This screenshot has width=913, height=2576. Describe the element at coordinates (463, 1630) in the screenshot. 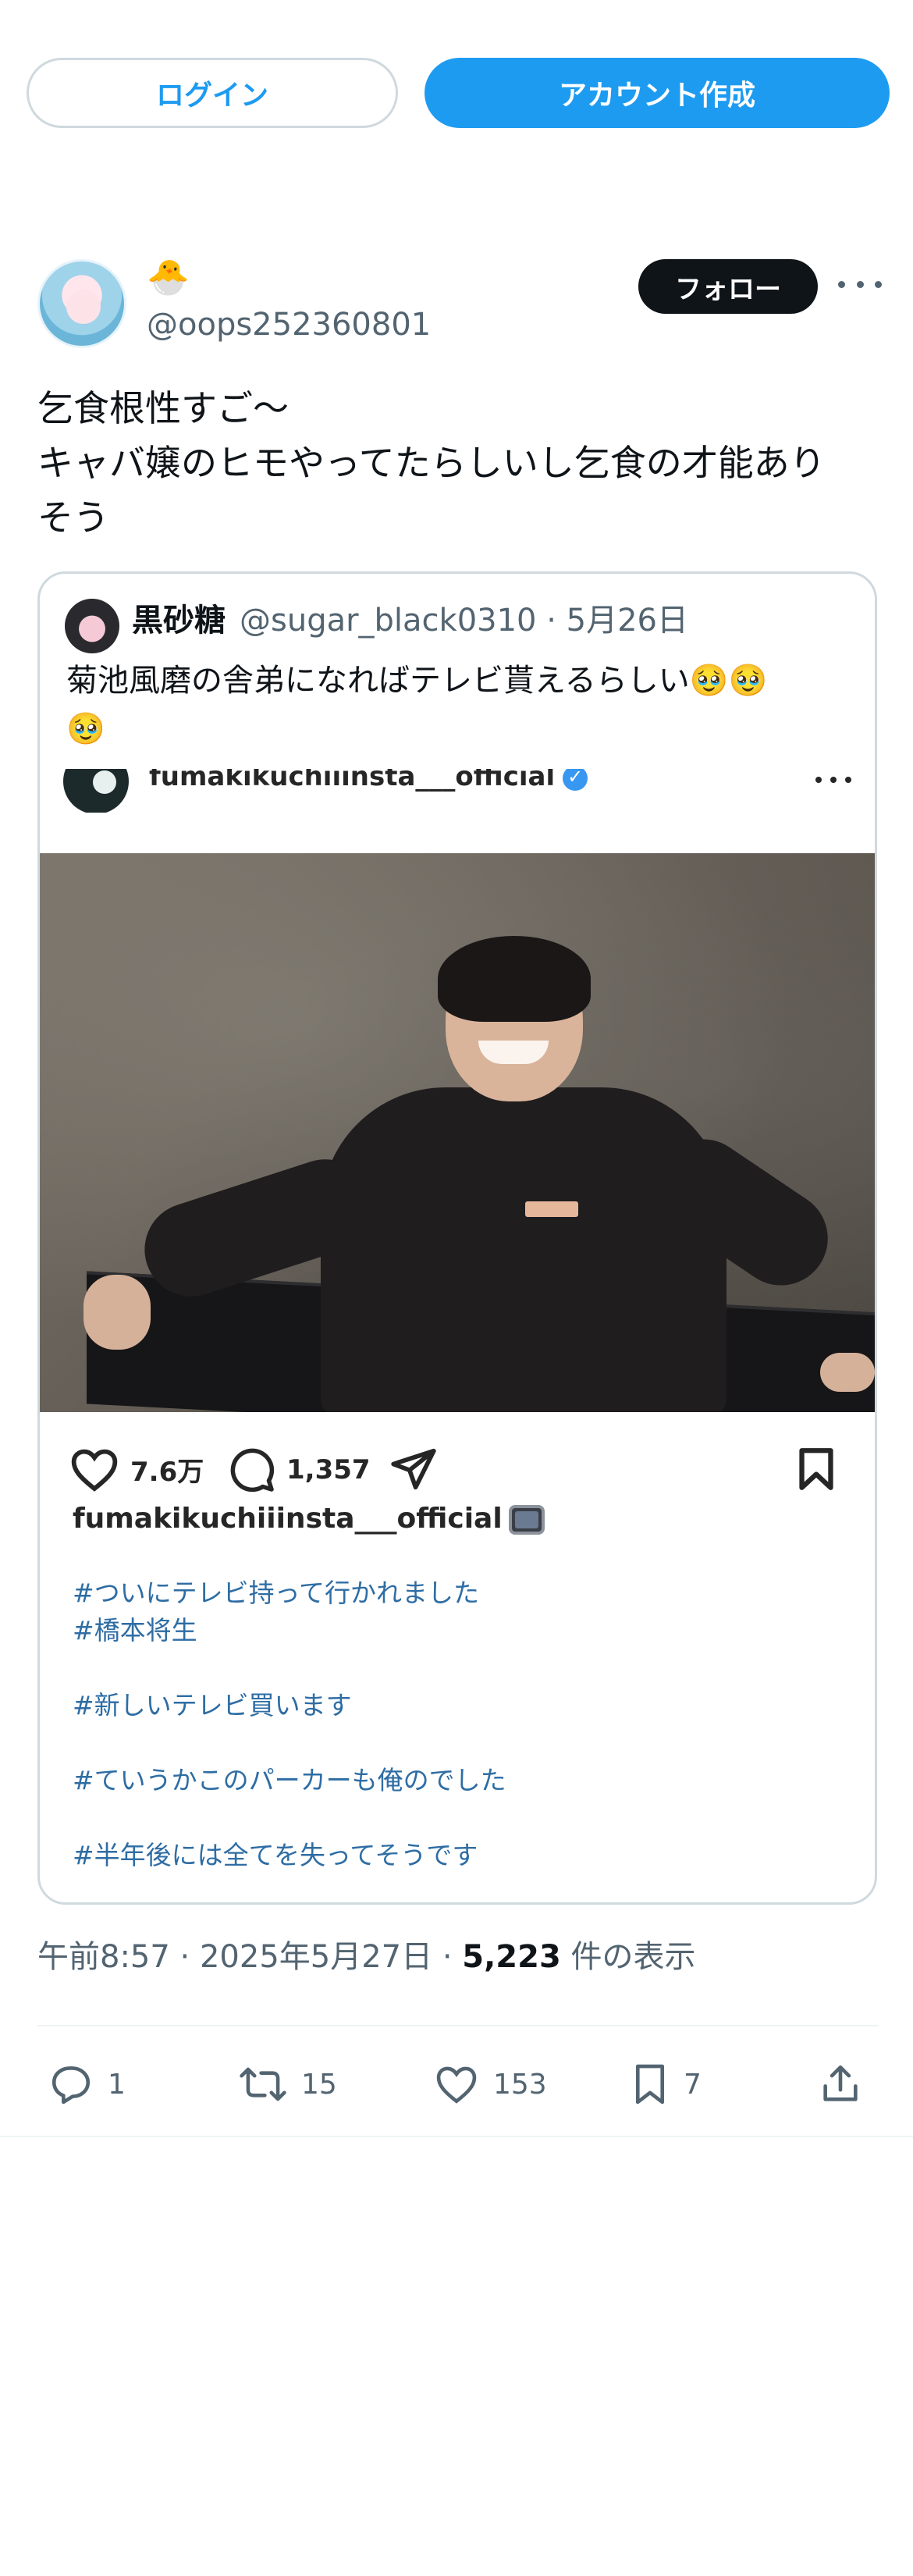

I see `hashtag-link: #橋本将生` at that location.